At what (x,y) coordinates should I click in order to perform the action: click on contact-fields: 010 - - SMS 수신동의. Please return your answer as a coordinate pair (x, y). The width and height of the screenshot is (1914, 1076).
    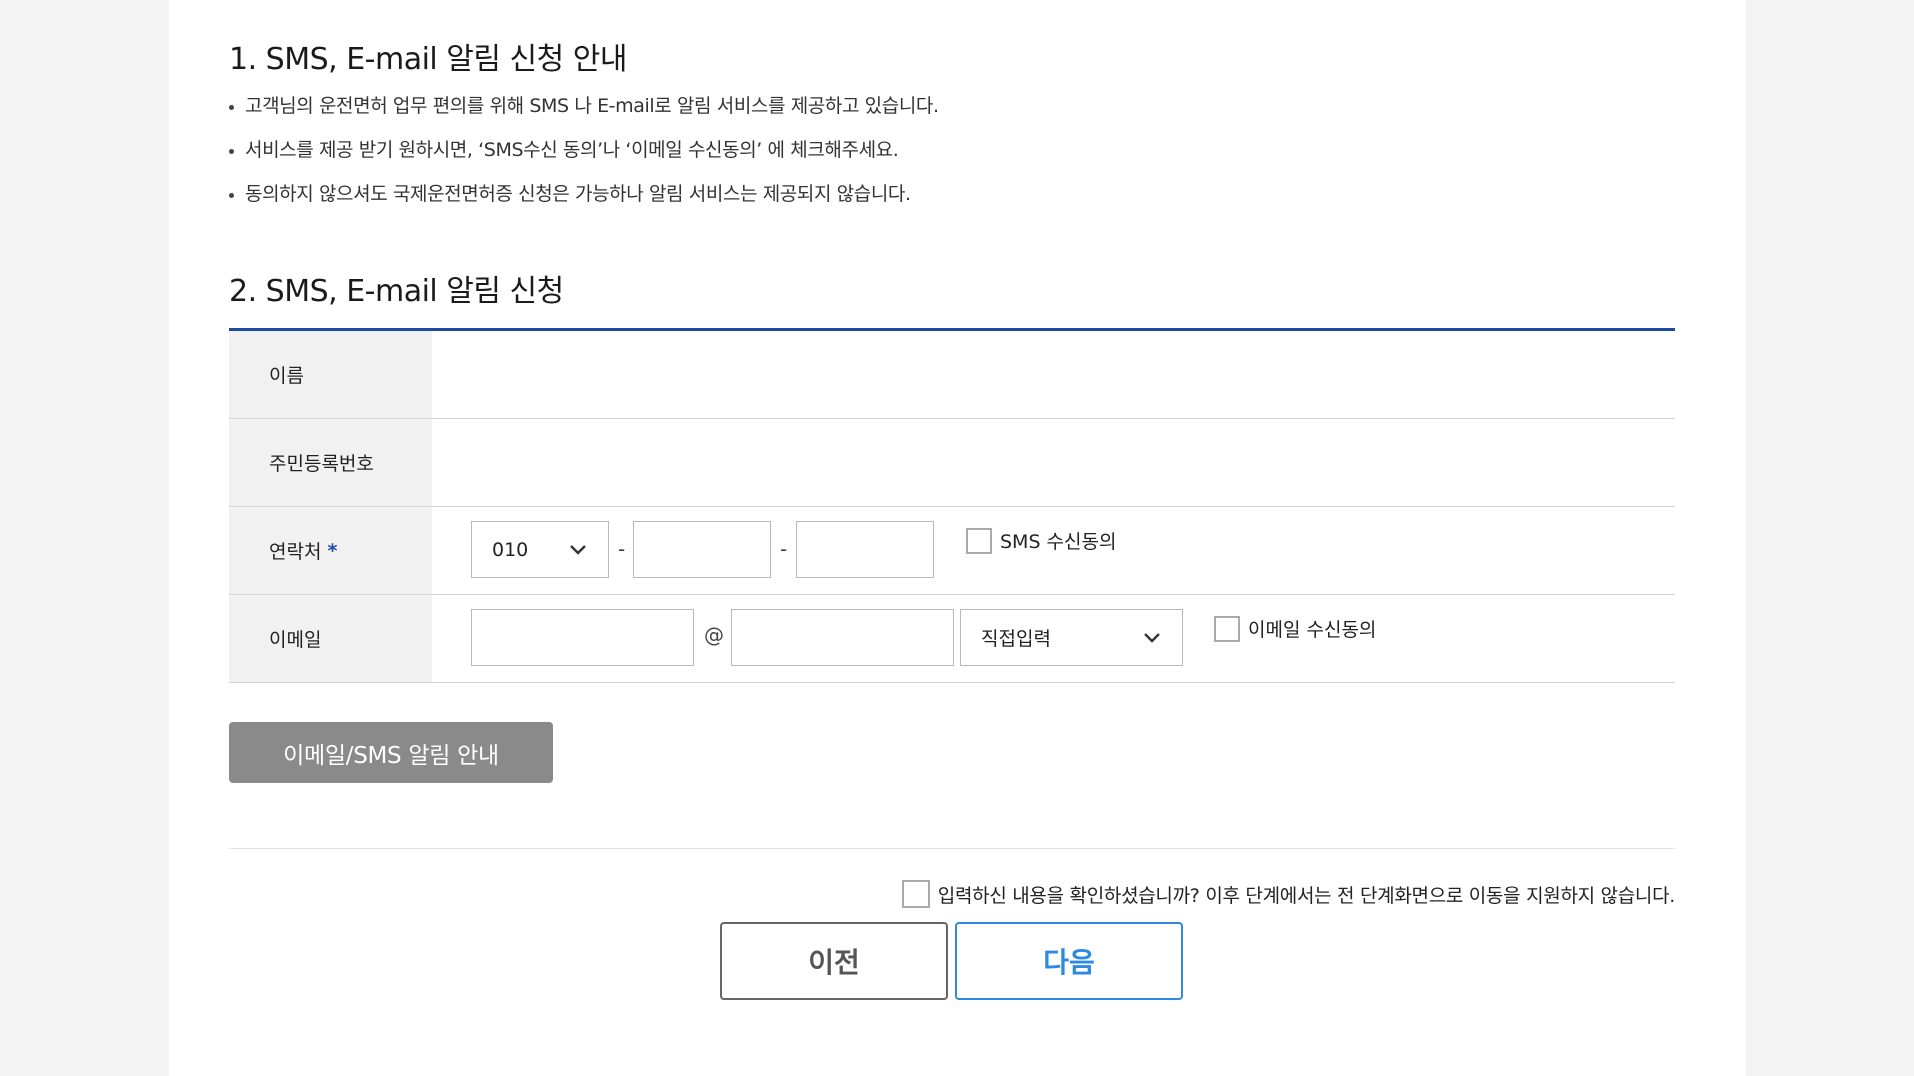
    Looking at the image, I should click on (1053, 550).